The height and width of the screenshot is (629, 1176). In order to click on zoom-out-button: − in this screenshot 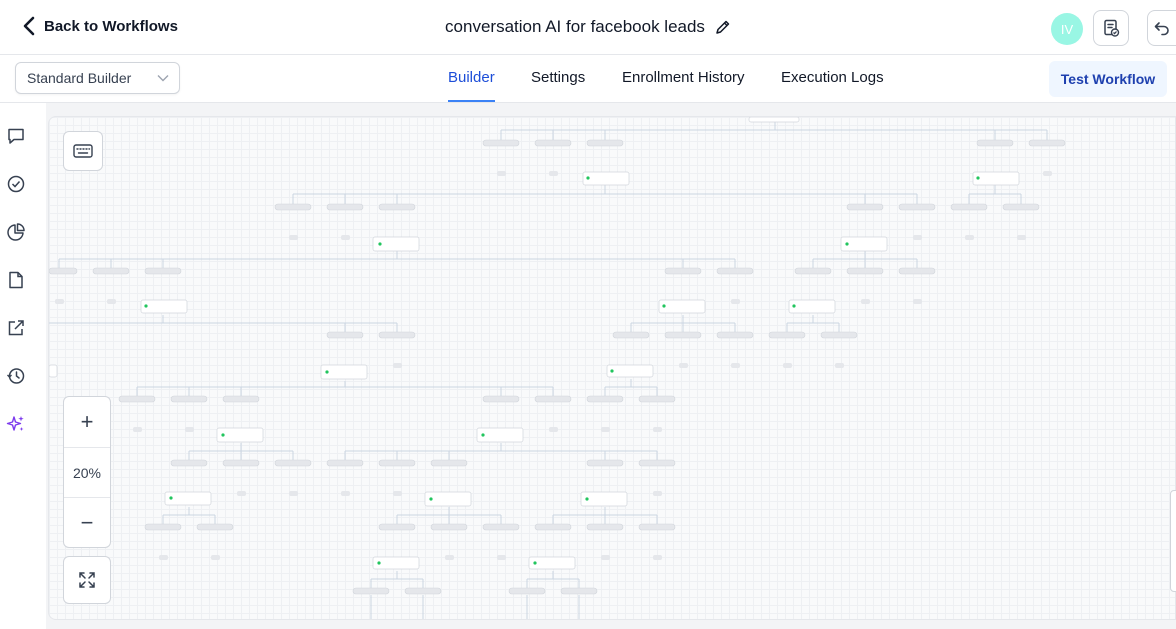, I will do `click(87, 523)`.